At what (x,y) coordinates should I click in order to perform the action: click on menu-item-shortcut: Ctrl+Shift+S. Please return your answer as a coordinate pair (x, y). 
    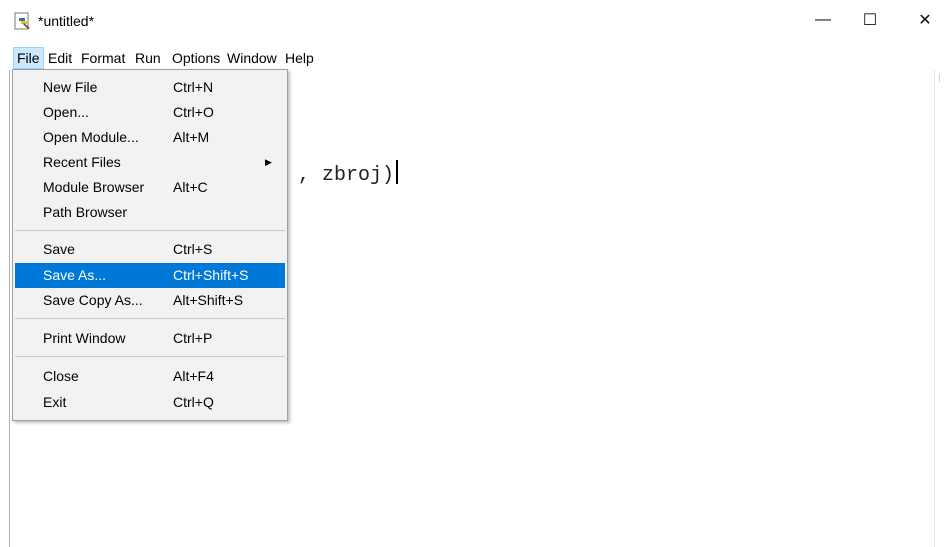
    Looking at the image, I should click on (211, 275).